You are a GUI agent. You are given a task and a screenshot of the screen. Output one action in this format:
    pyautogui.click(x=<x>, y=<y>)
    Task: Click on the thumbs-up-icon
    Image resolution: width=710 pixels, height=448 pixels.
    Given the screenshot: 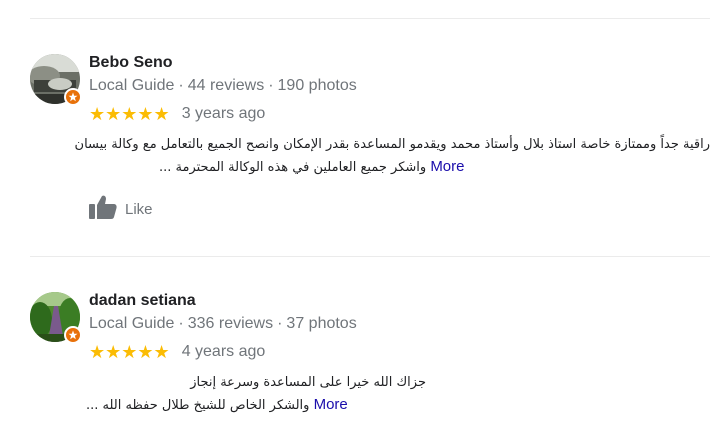 What is the action you would take?
    pyautogui.click(x=103, y=209)
    